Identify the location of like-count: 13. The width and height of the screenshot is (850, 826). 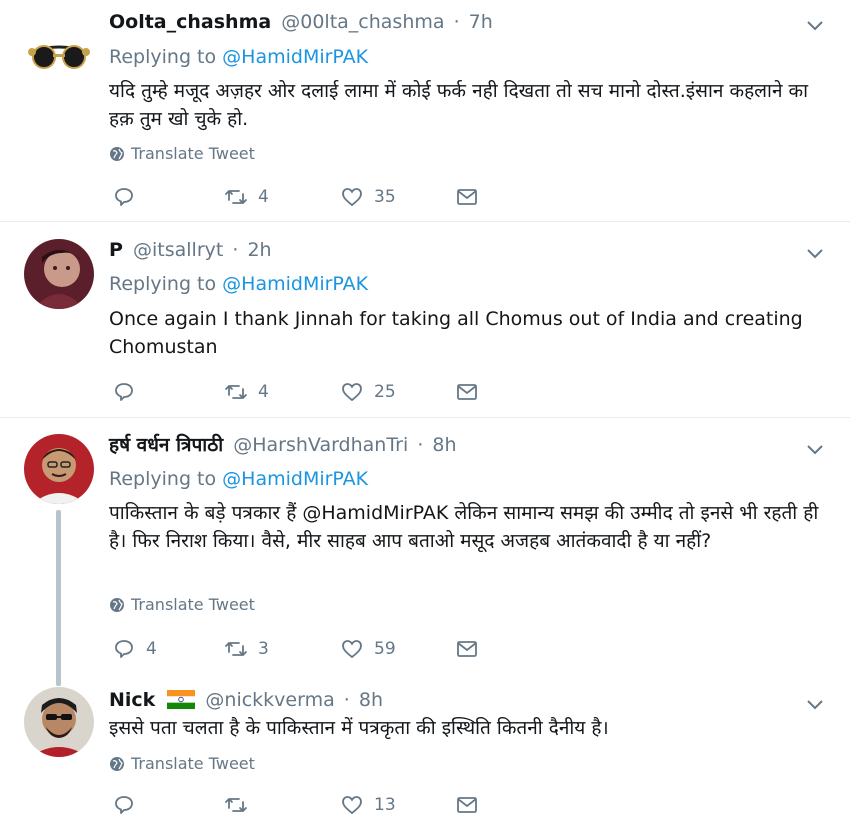
(385, 805).